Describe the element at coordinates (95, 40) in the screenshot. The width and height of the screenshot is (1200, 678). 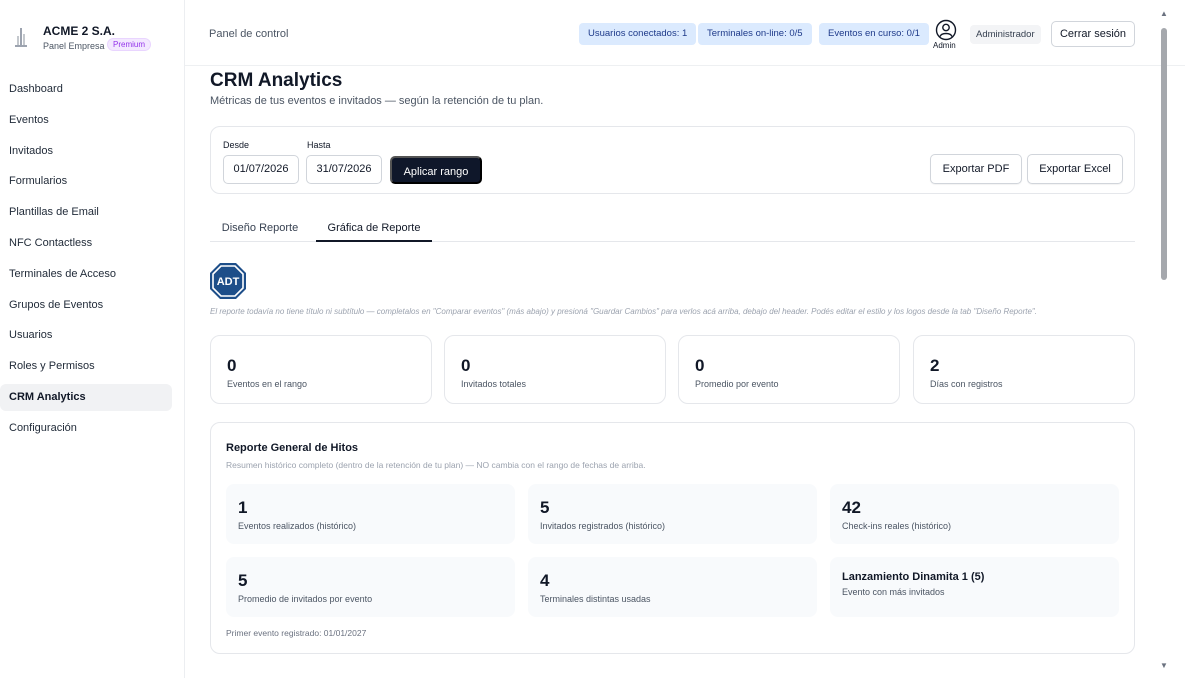
I see `brand: ACME 2 S.A. Panel Empresa Premium` at that location.